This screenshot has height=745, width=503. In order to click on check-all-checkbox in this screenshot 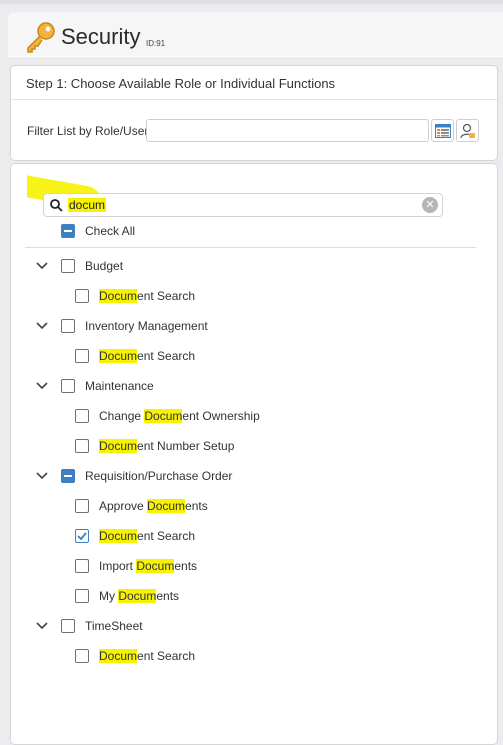, I will do `click(68, 231)`.